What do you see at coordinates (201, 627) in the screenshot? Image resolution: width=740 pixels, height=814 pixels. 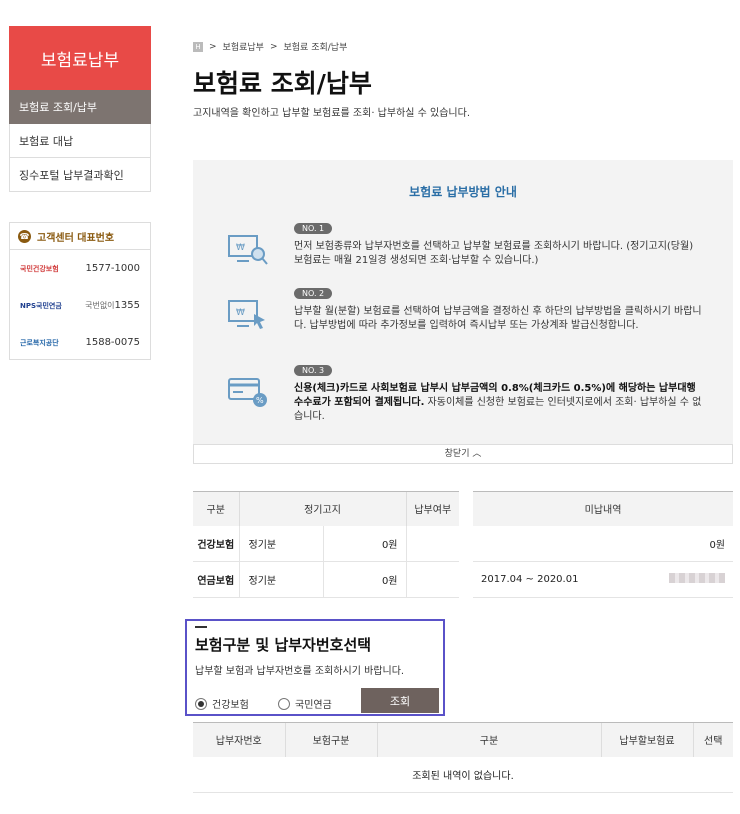 I see `section-marker` at bounding box center [201, 627].